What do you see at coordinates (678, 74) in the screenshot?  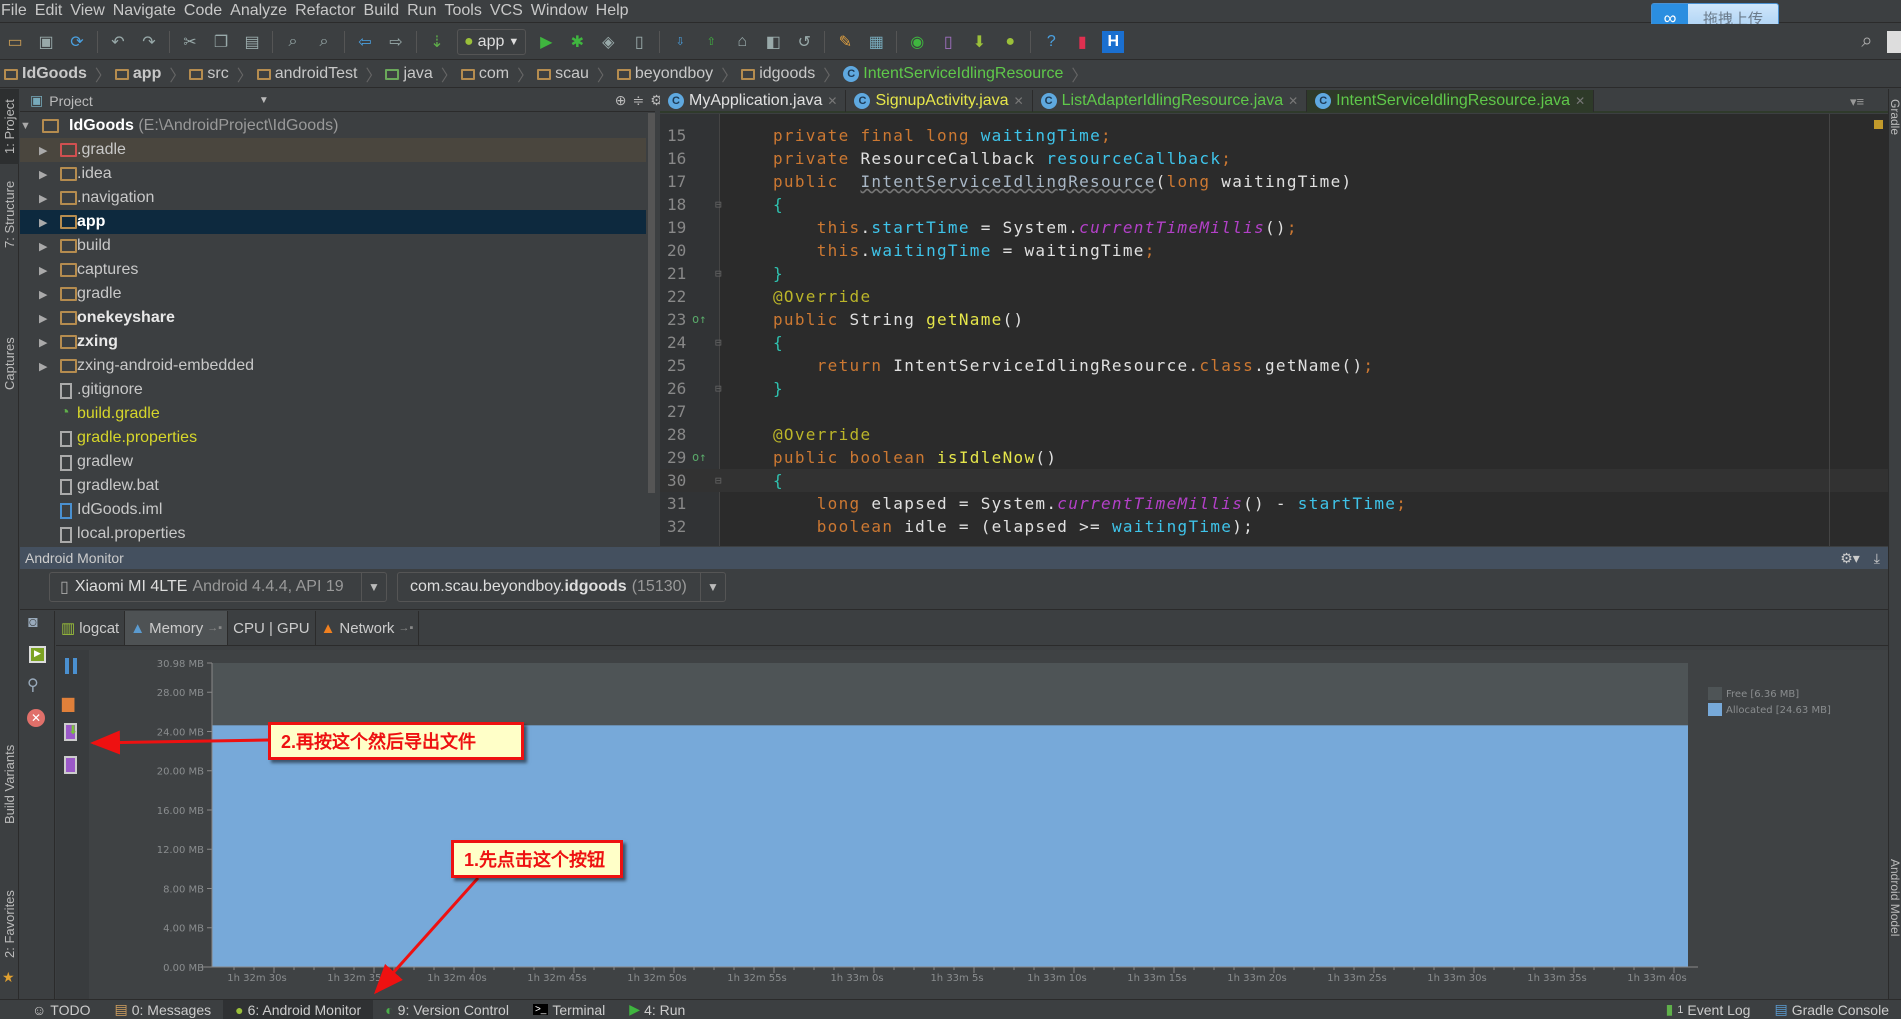 I see `breadcrumb-beyondboy: beyondboy 〉` at bounding box center [678, 74].